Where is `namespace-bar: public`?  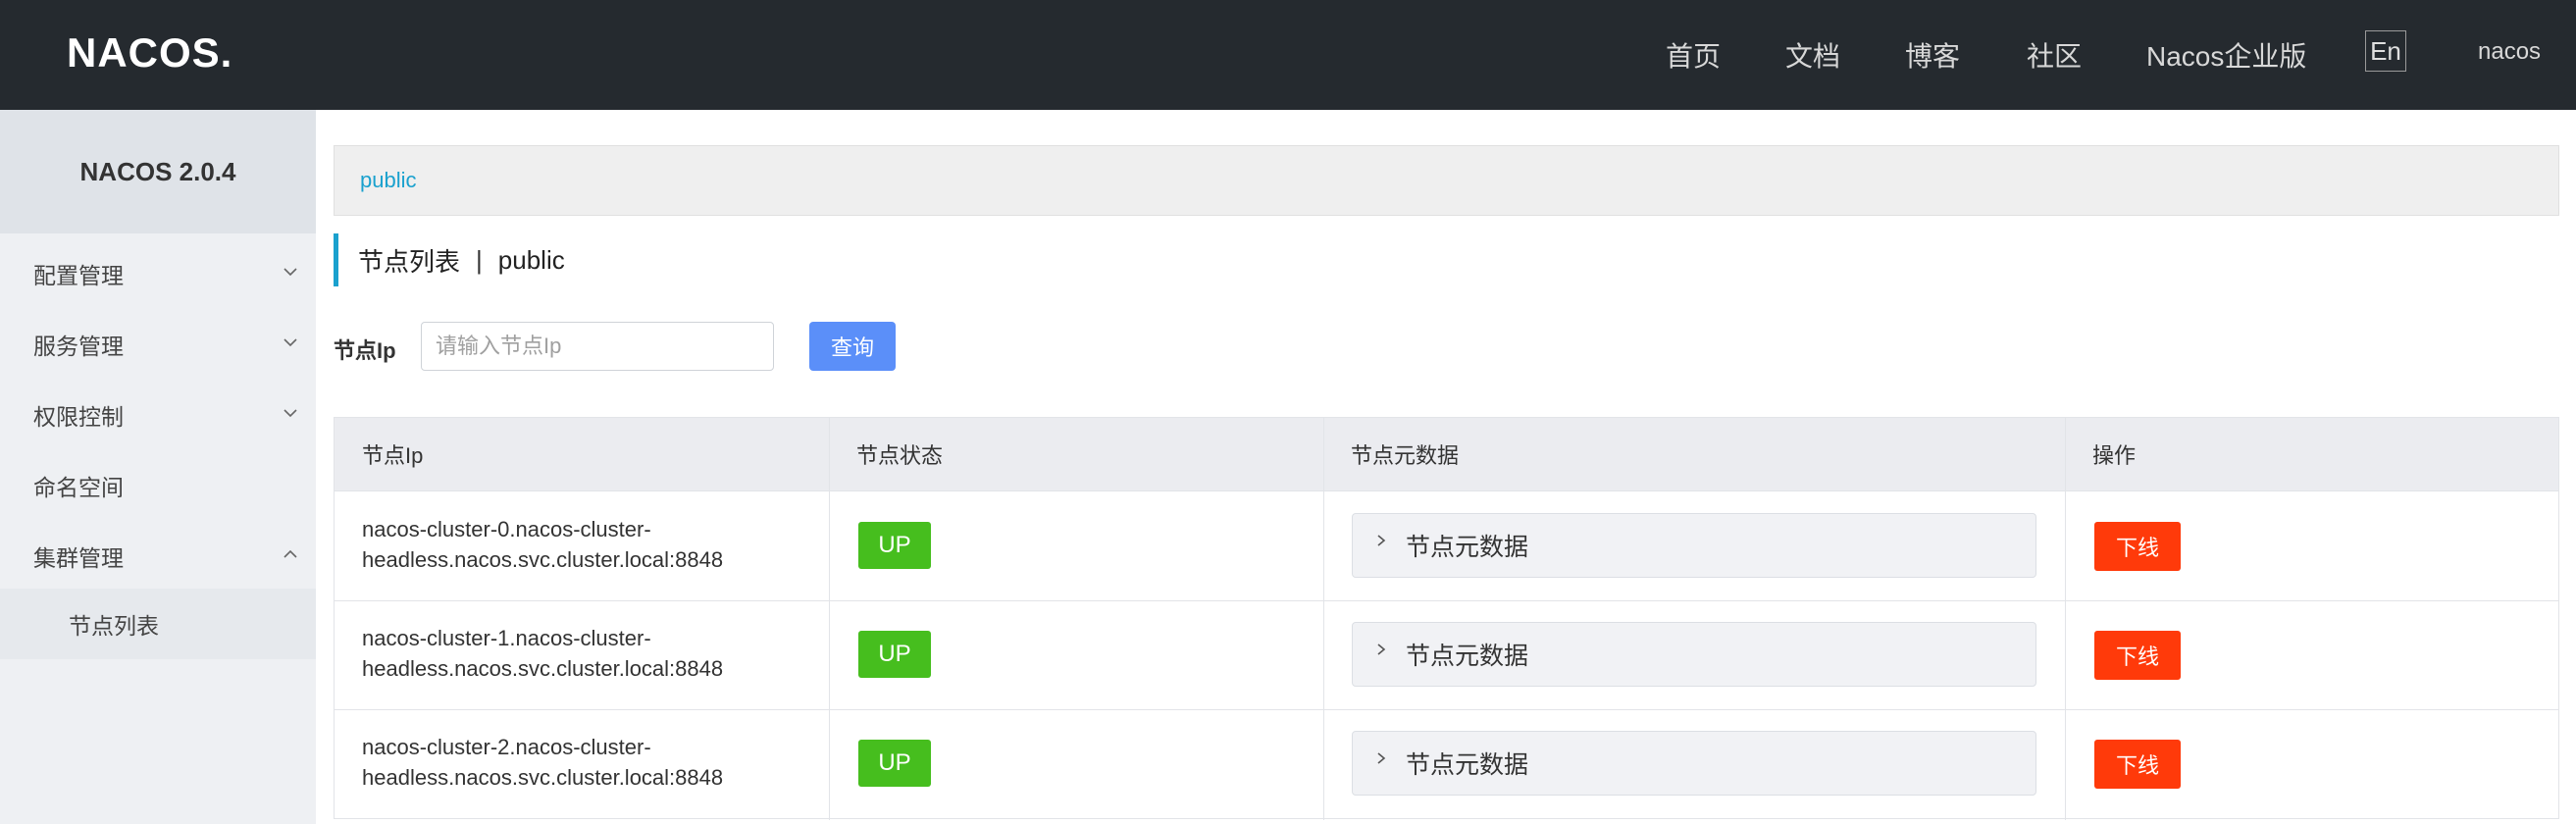 namespace-bar: public is located at coordinates (1446, 180).